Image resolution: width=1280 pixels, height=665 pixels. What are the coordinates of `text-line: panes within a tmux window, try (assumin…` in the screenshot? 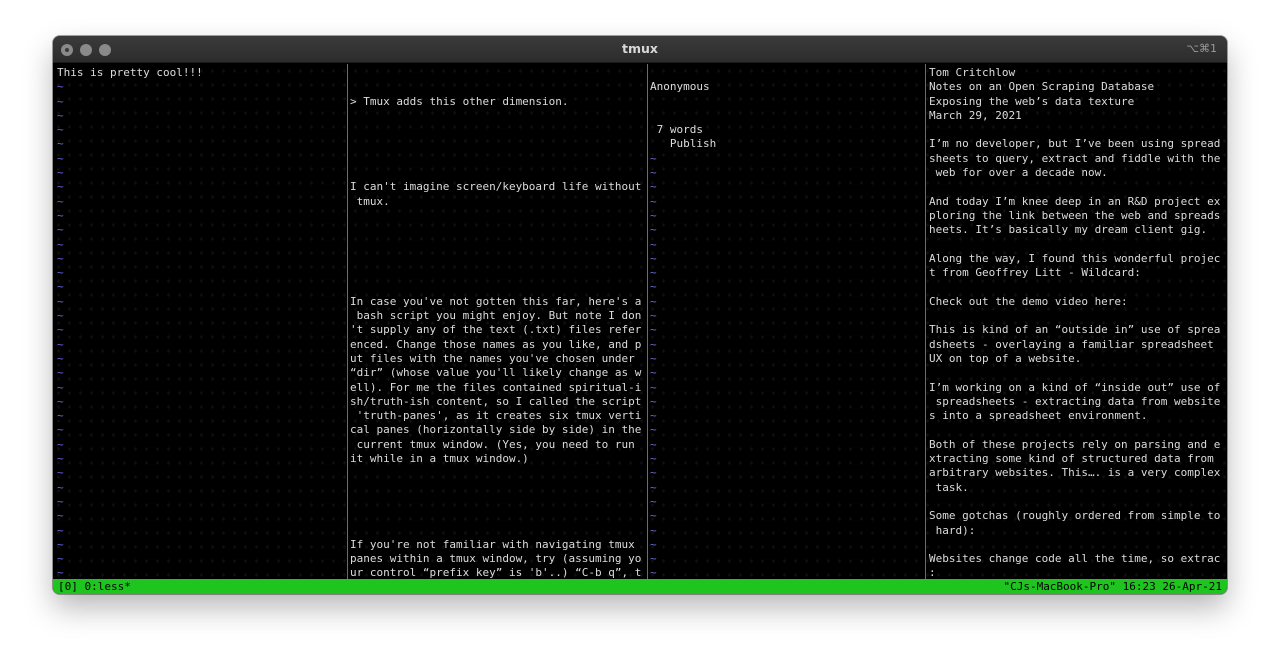 It's located at (496, 559).